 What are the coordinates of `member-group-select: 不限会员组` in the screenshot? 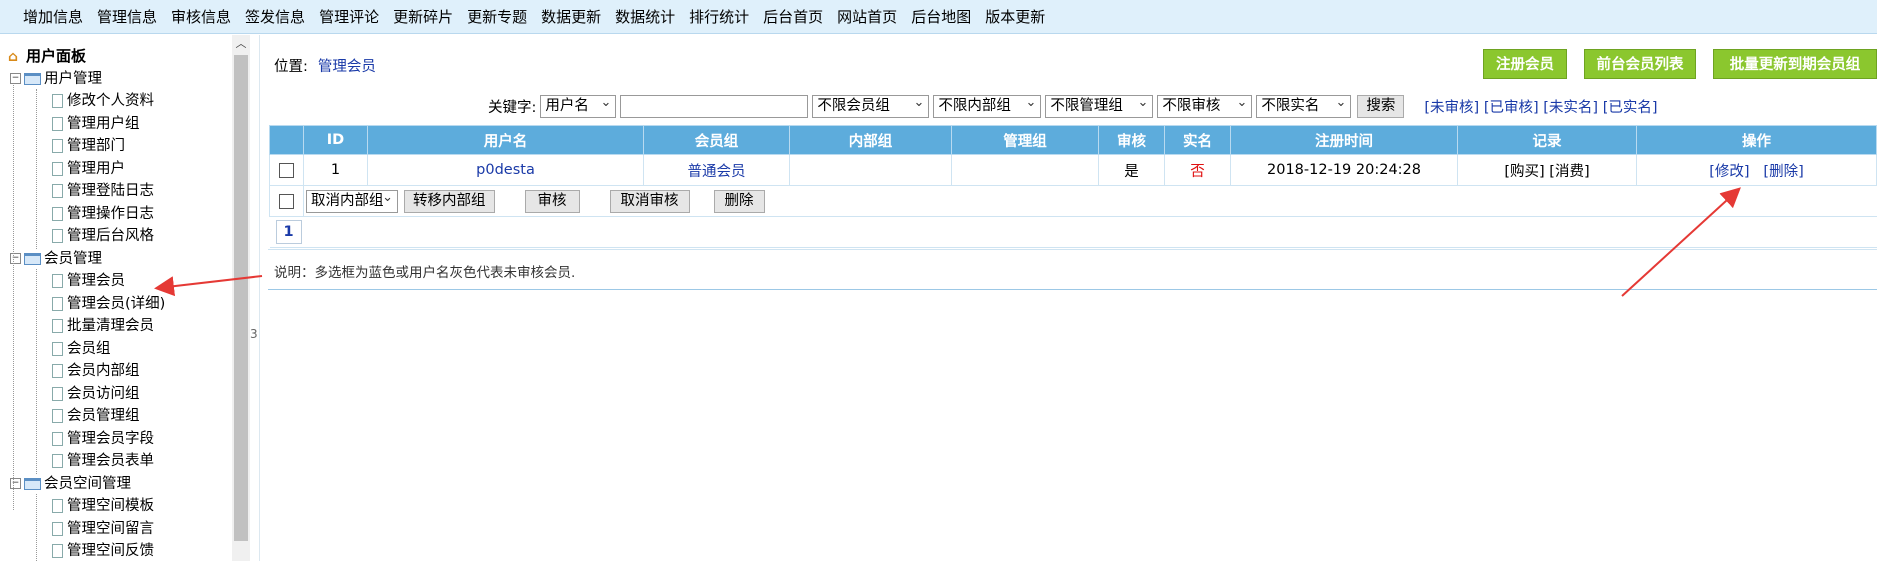 It's located at (871, 105).